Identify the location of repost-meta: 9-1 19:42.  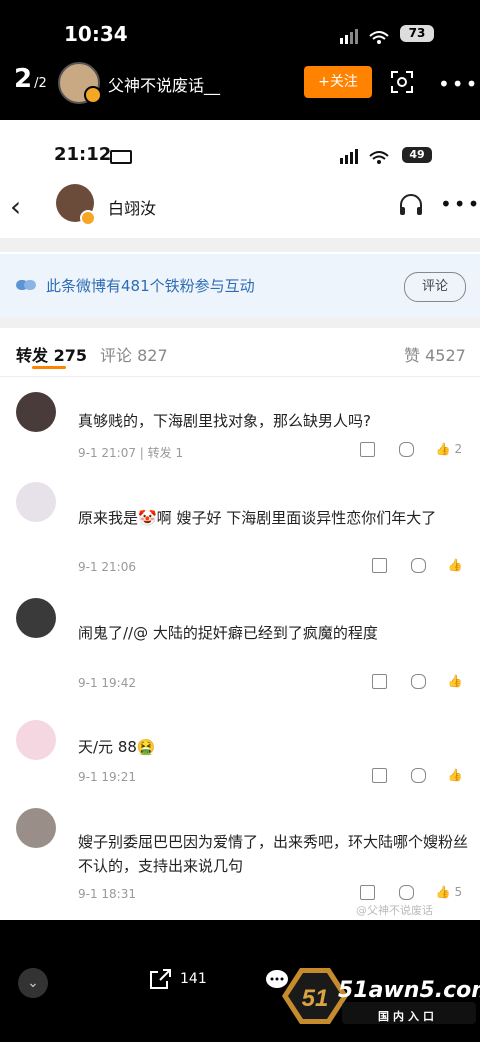
(107, 683).